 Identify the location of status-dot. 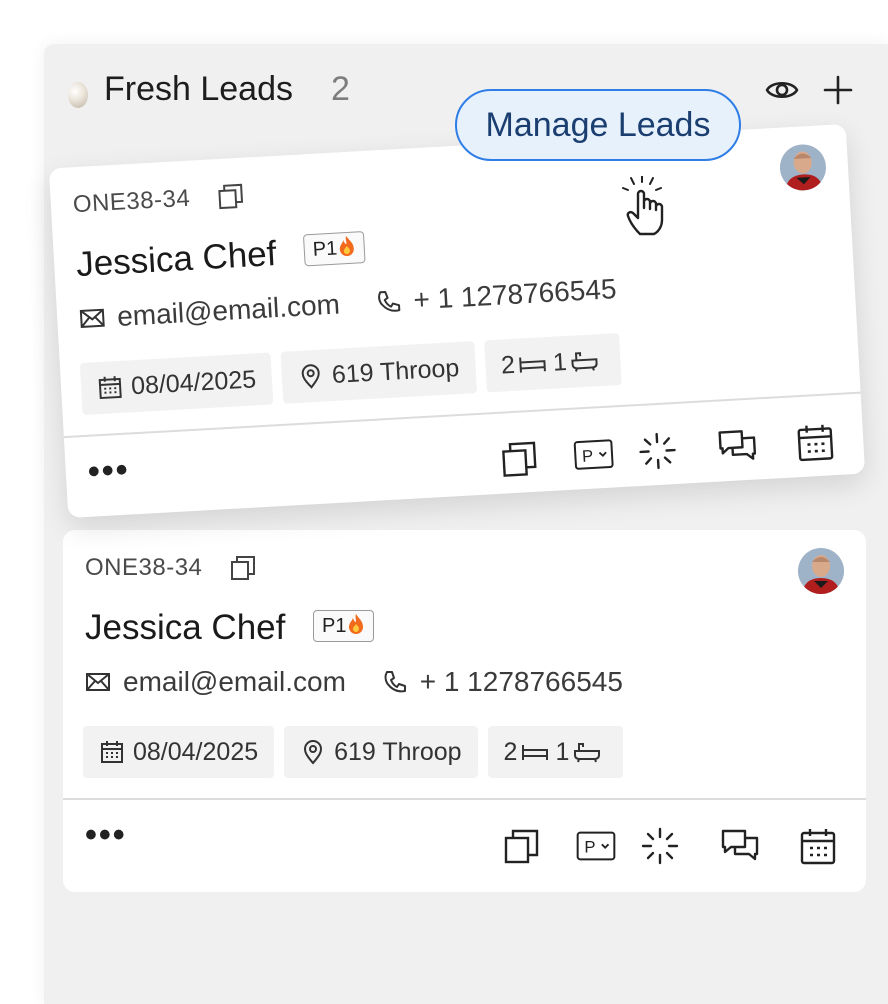
(78, 95).